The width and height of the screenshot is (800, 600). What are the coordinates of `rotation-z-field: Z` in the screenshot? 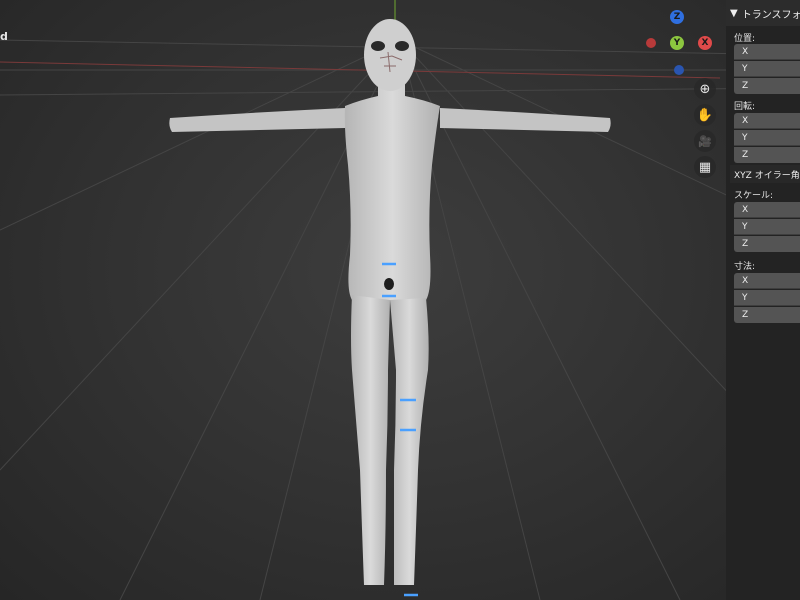 It's located at (767, 155).